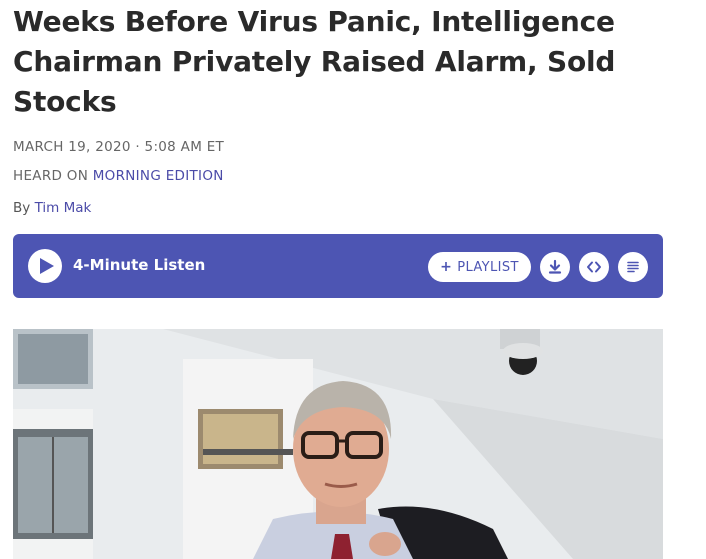 The height and width of the screenshot is (559, 706). I want to click on plus-icon: +, so click(446, 267).